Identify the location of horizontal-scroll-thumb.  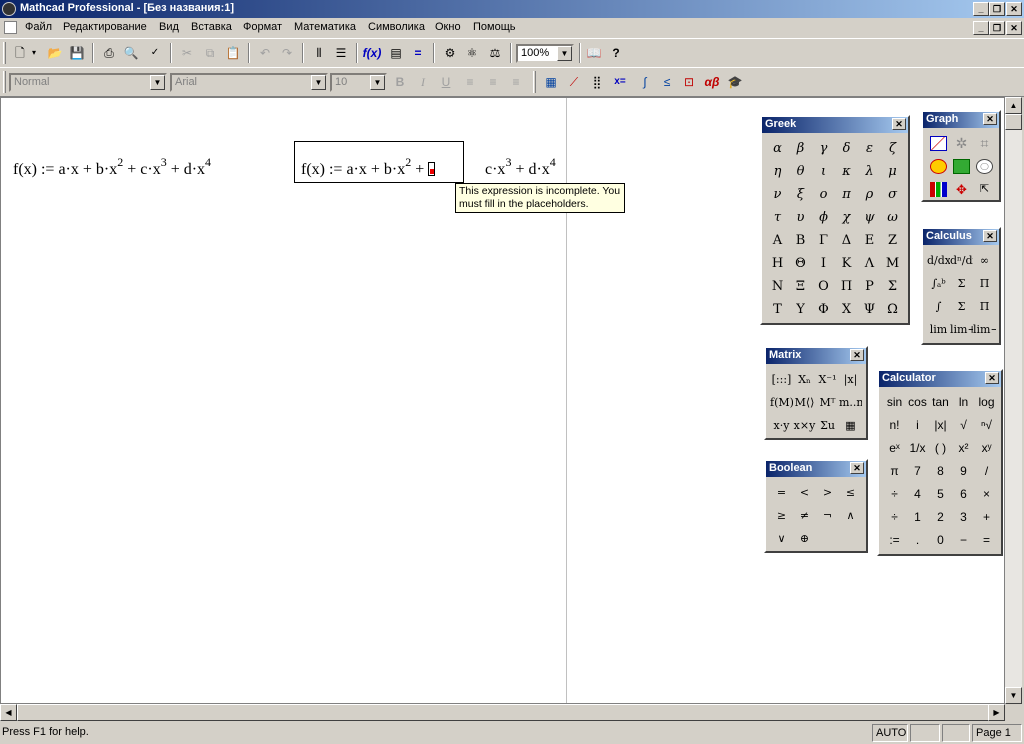
(503, 712).